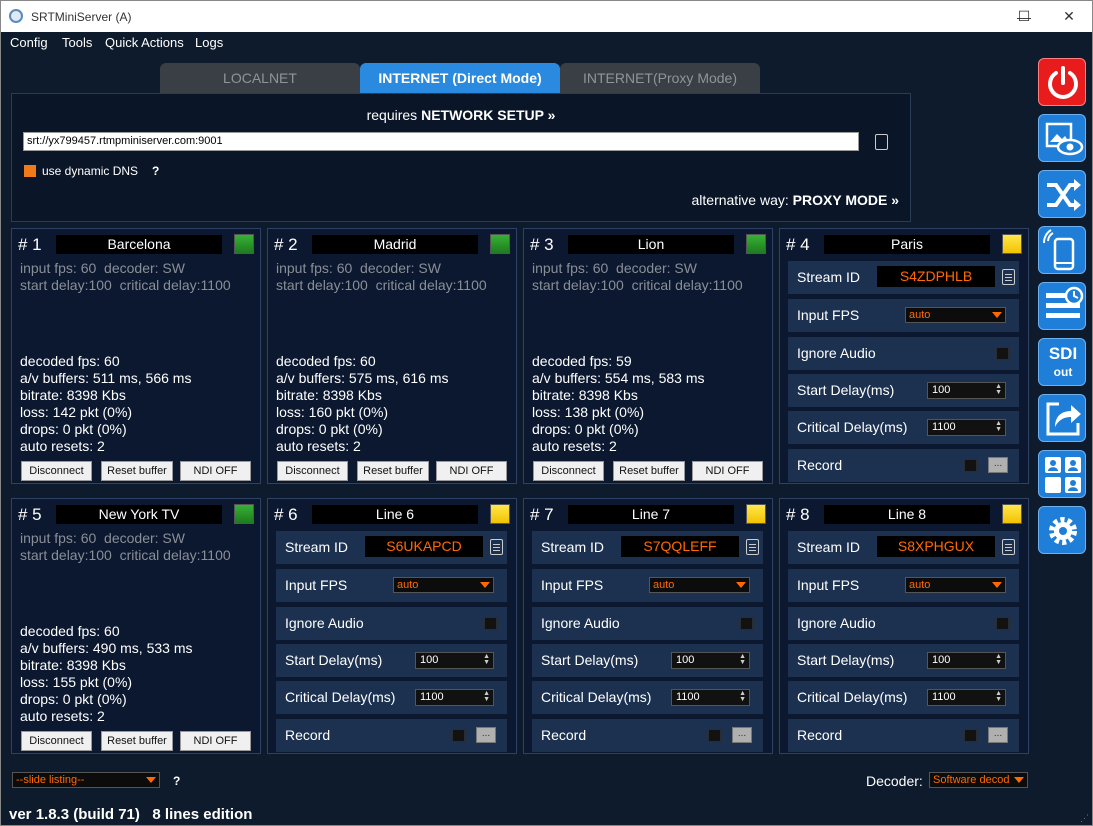  Describe the element at coordinates (260, 78) in the screenshot. I see `tab-localnet: LOCALNET` at that location.